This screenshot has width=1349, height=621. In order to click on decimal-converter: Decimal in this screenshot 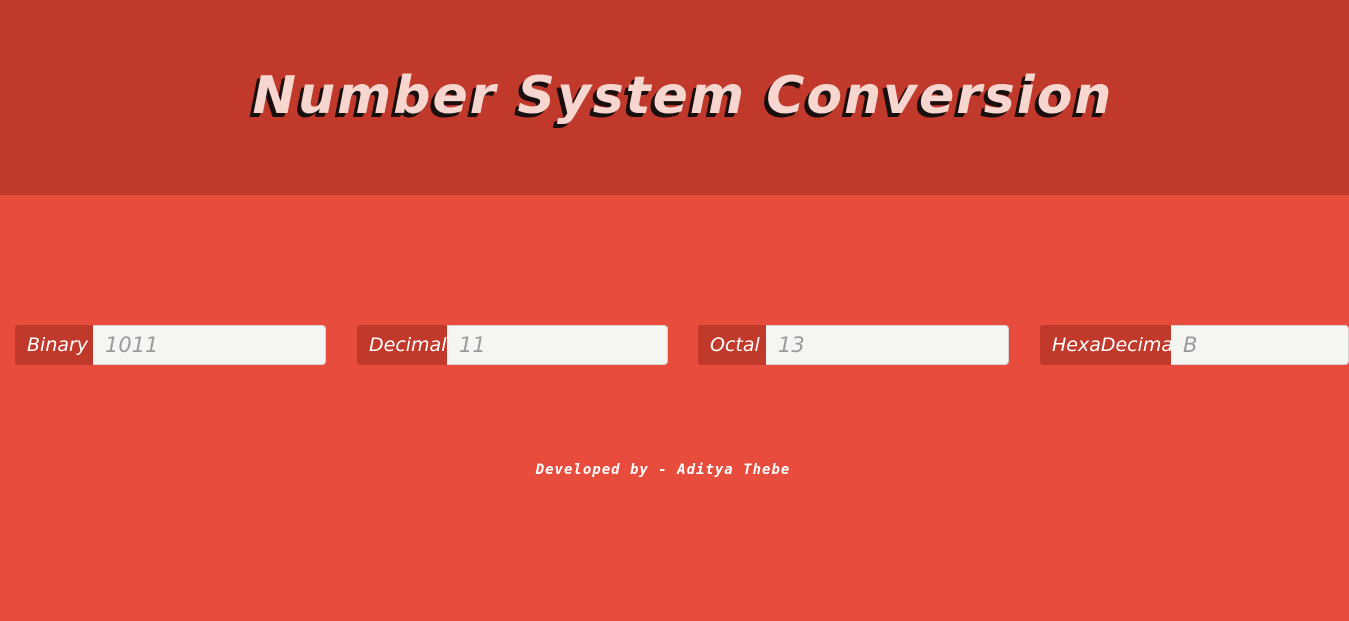, I will do `click(512, 345)`.